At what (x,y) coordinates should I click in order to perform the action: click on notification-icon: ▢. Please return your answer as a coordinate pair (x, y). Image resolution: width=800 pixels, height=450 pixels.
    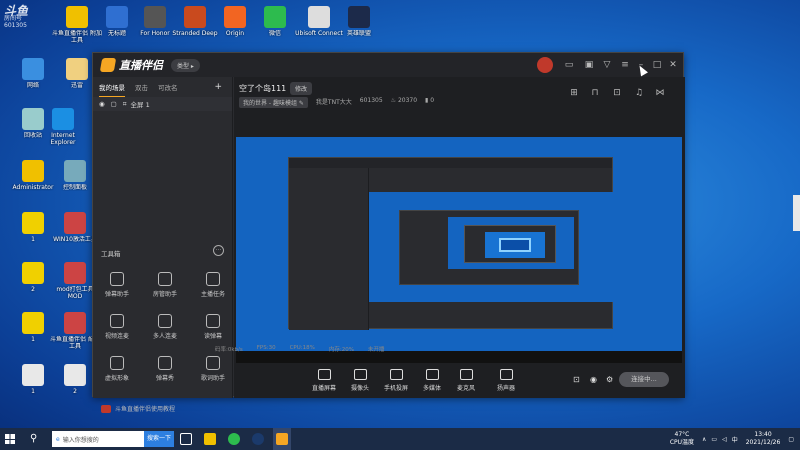
    Looking at the image, I should click on (791, 439).